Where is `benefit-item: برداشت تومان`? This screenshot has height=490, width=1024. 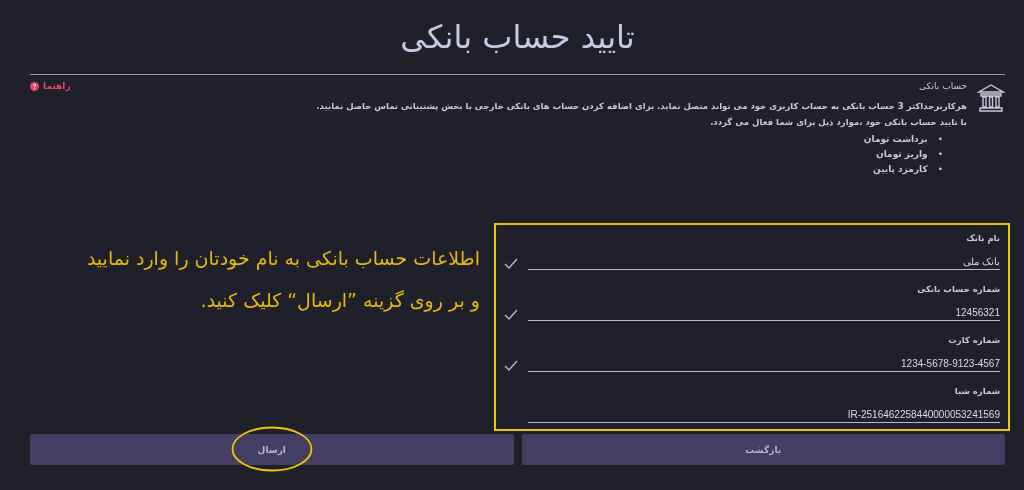 benefit-item: برداشت تومان is located at coordinates (895, 139).